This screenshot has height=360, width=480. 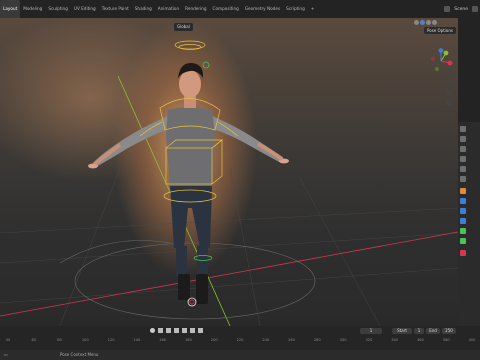 What do you see at coordinates (463, 179) in the screenshot?
I see `world-tab-icon` at bounding box center [463, 179].